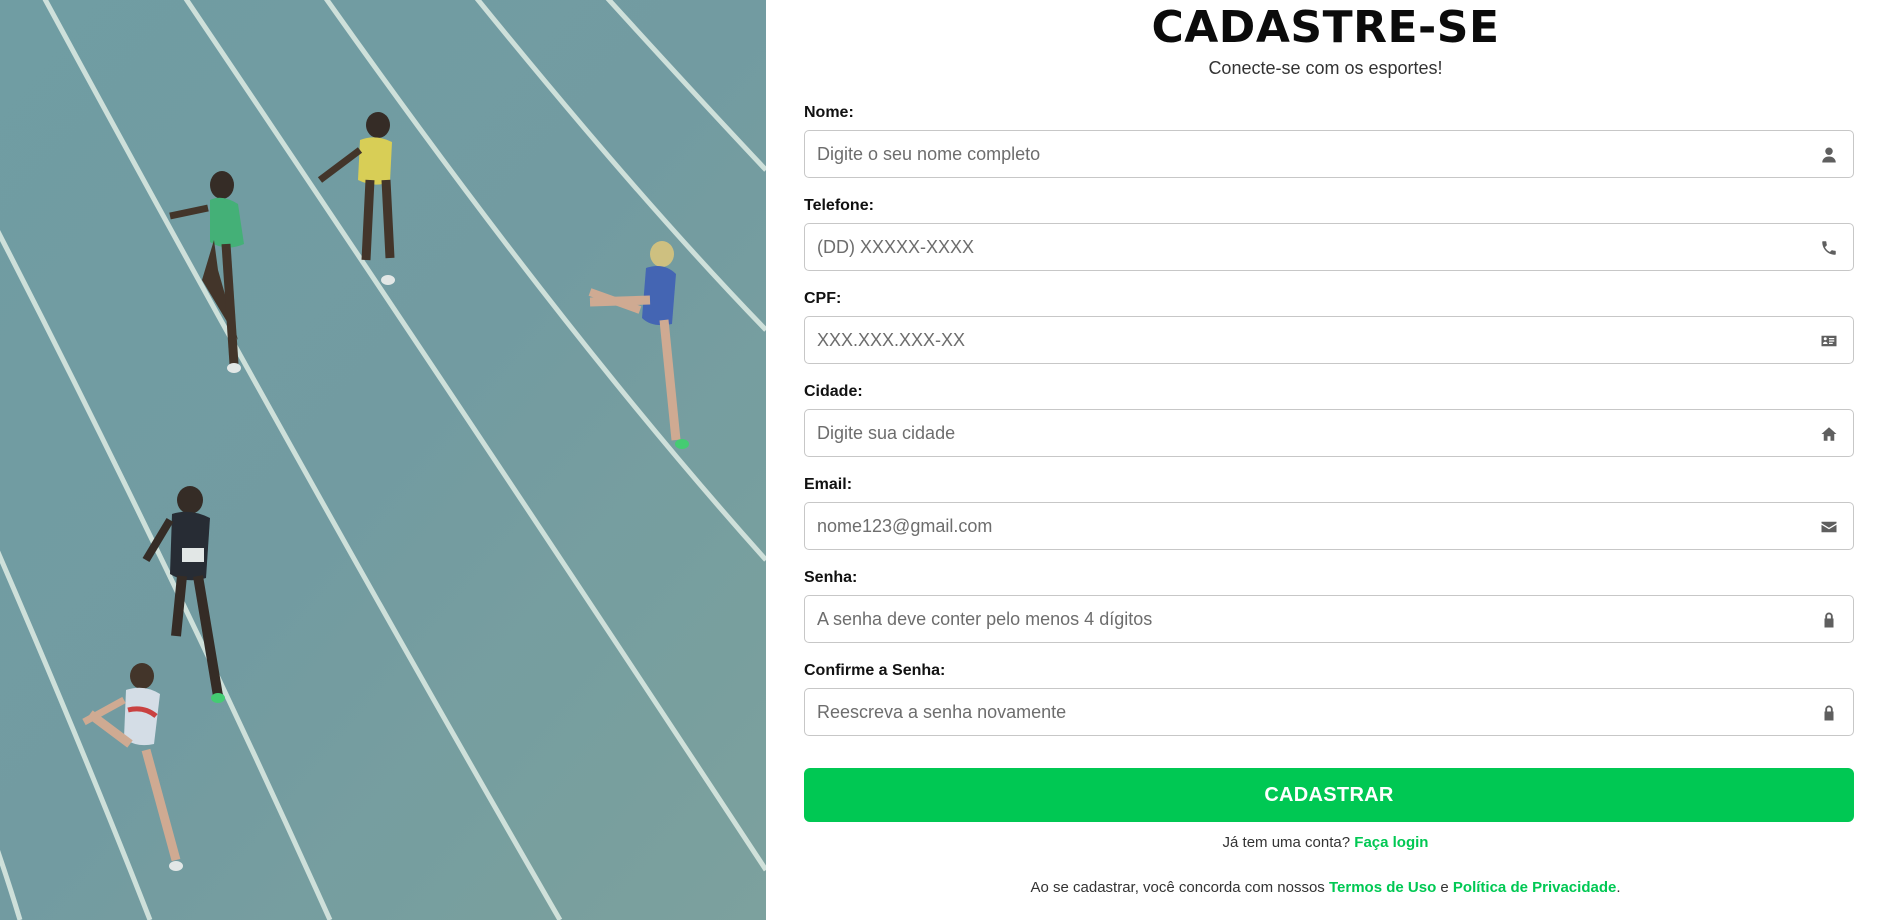  I want to click on login-prompt-text: Já tem uma conta?, so click(1286, 842).